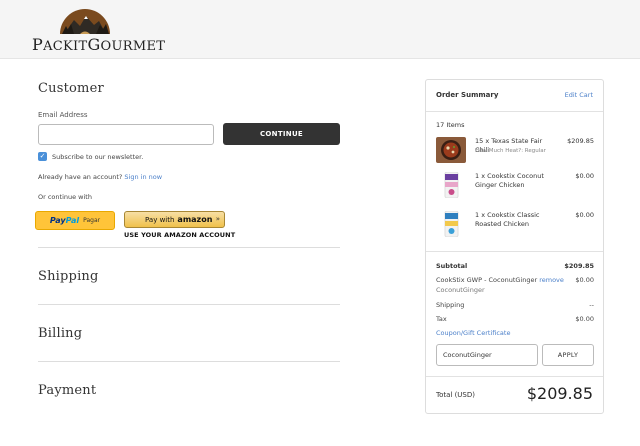 This screenshot has height=446, width=640. I want to click on tax-row: Tax $0.00, so click(515, 319).